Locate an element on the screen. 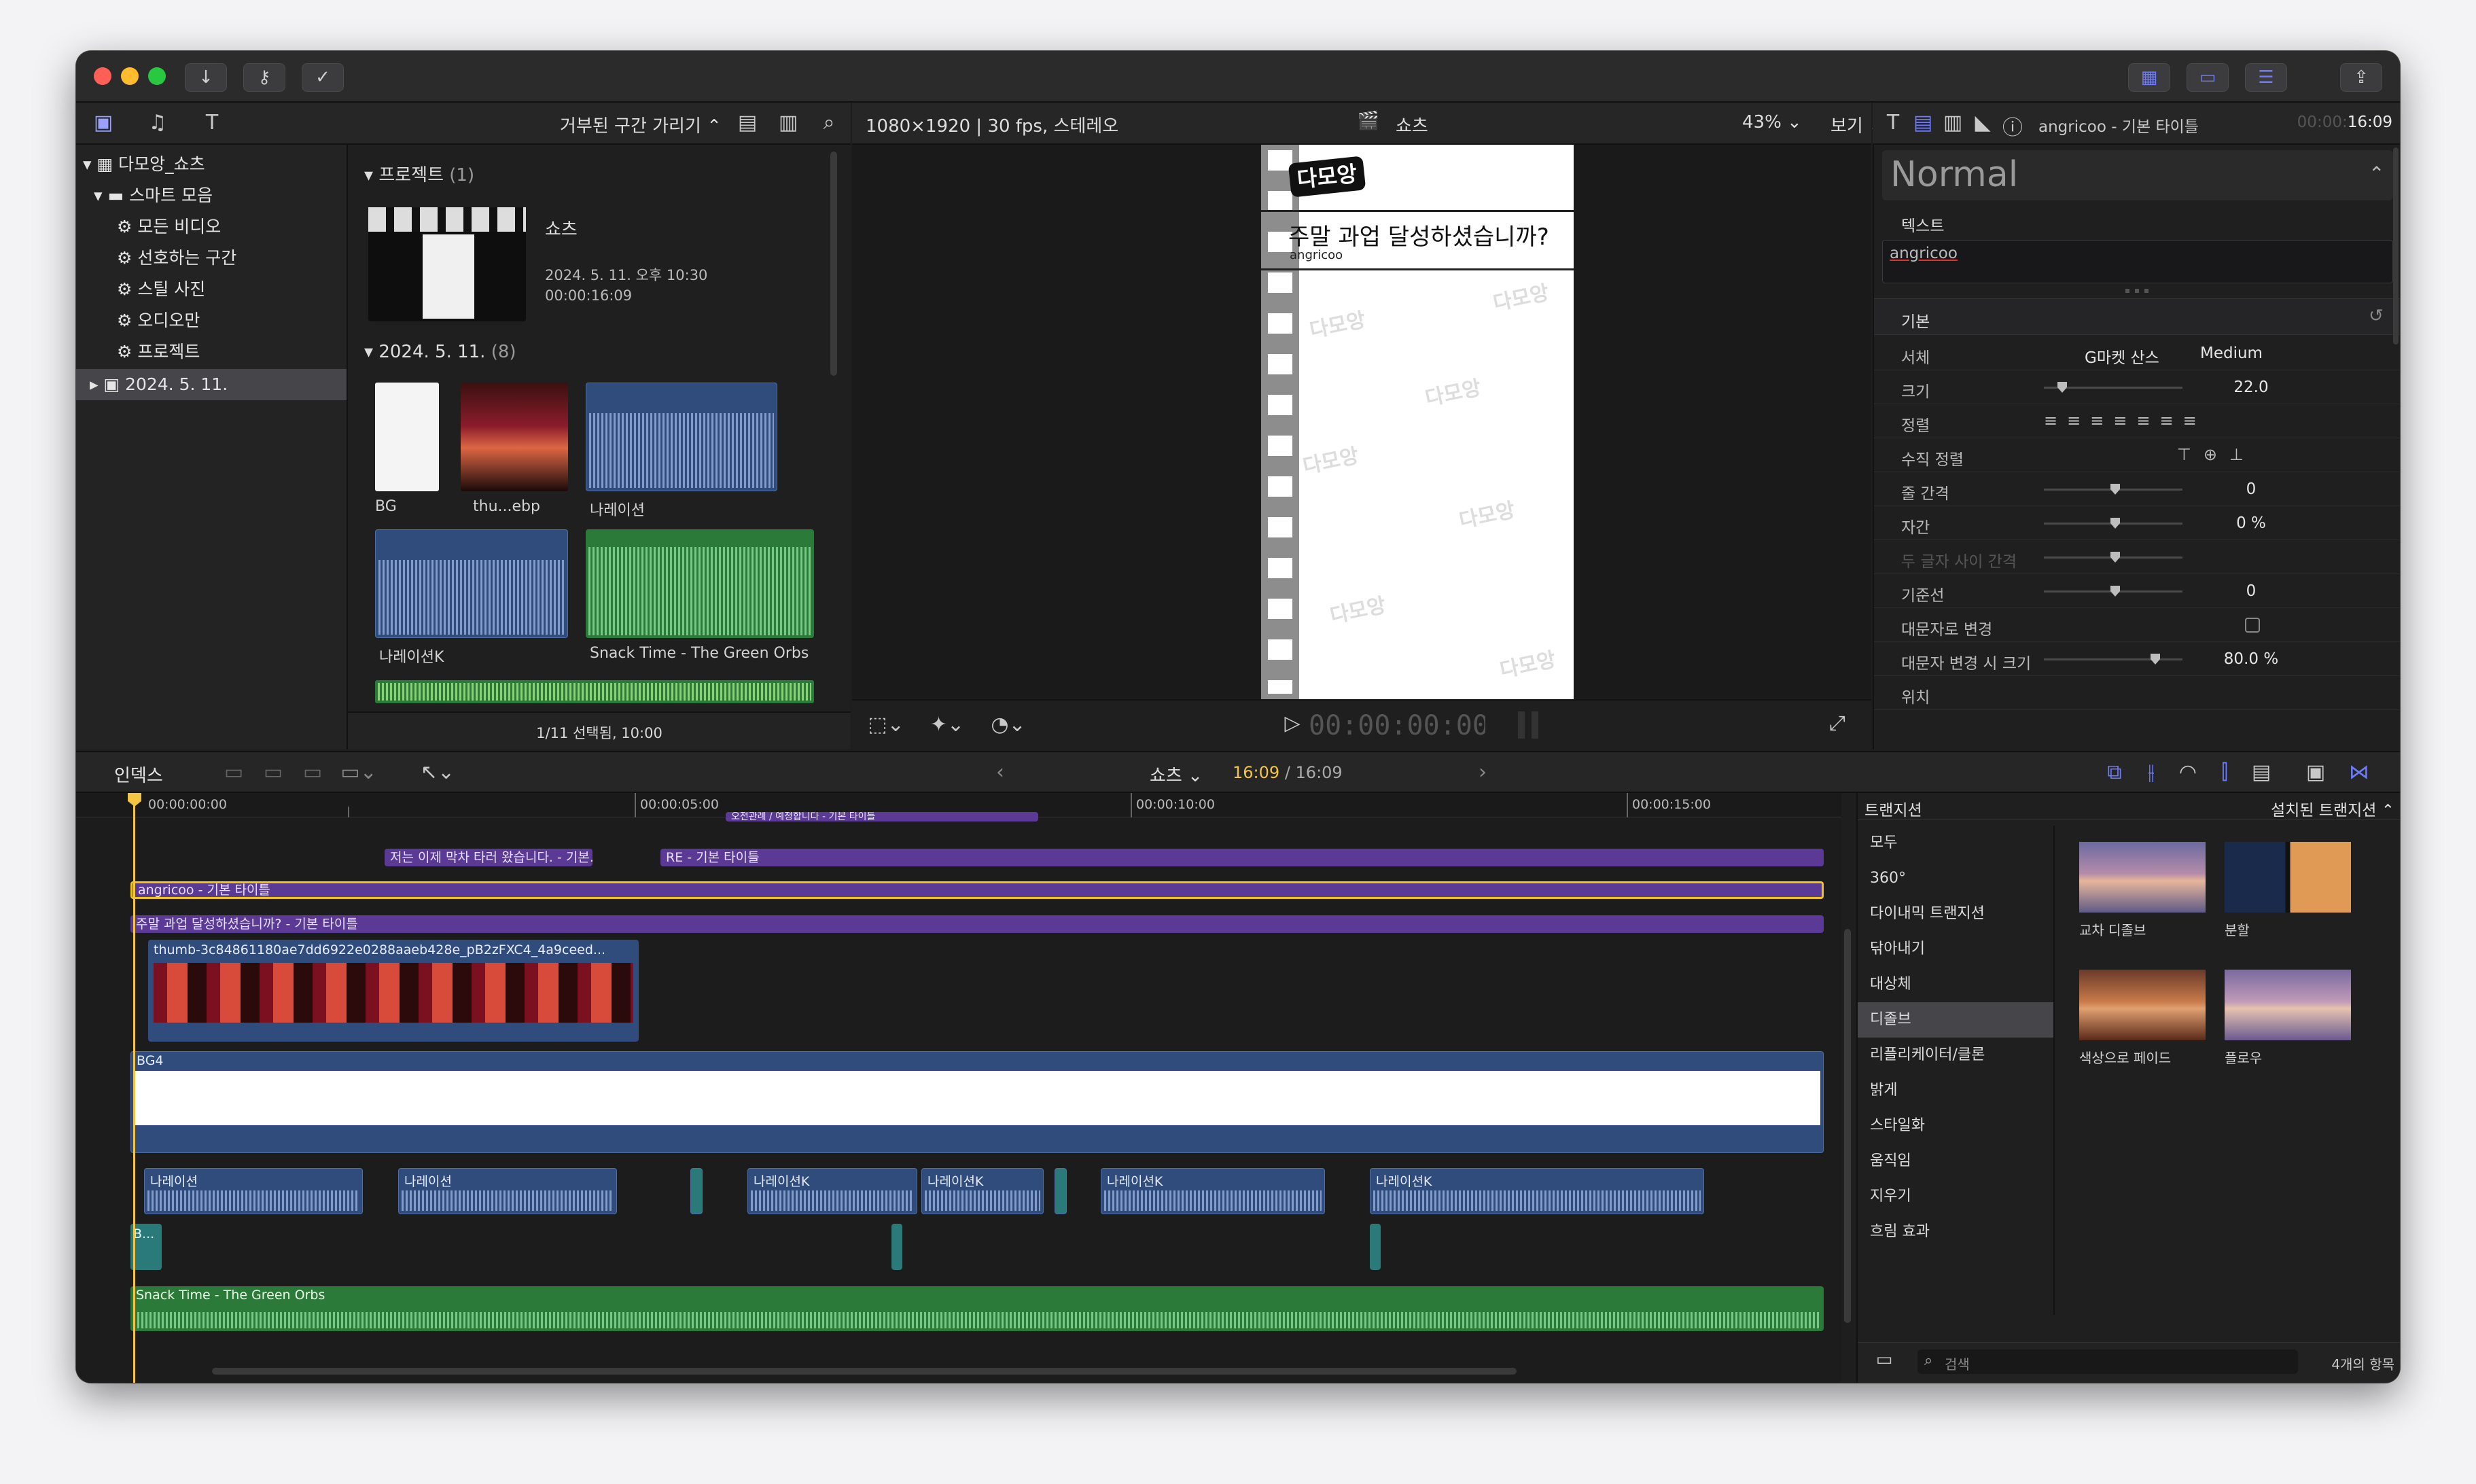 The image size is (2476, 1484). photos-icon: ♫ is located at coordinates (157, 123).